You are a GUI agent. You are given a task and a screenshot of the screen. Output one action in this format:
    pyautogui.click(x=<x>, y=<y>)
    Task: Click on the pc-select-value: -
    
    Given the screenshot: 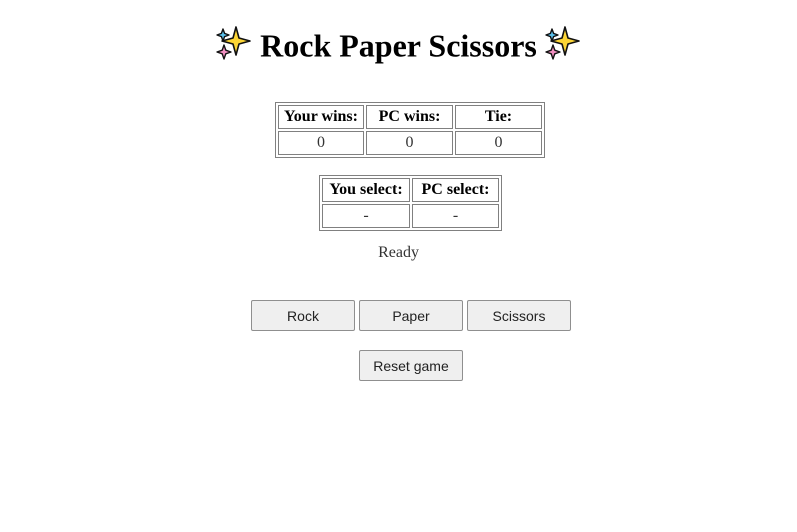 What is the action you would take?
    pyautogui.click(x=455, y=216)
    